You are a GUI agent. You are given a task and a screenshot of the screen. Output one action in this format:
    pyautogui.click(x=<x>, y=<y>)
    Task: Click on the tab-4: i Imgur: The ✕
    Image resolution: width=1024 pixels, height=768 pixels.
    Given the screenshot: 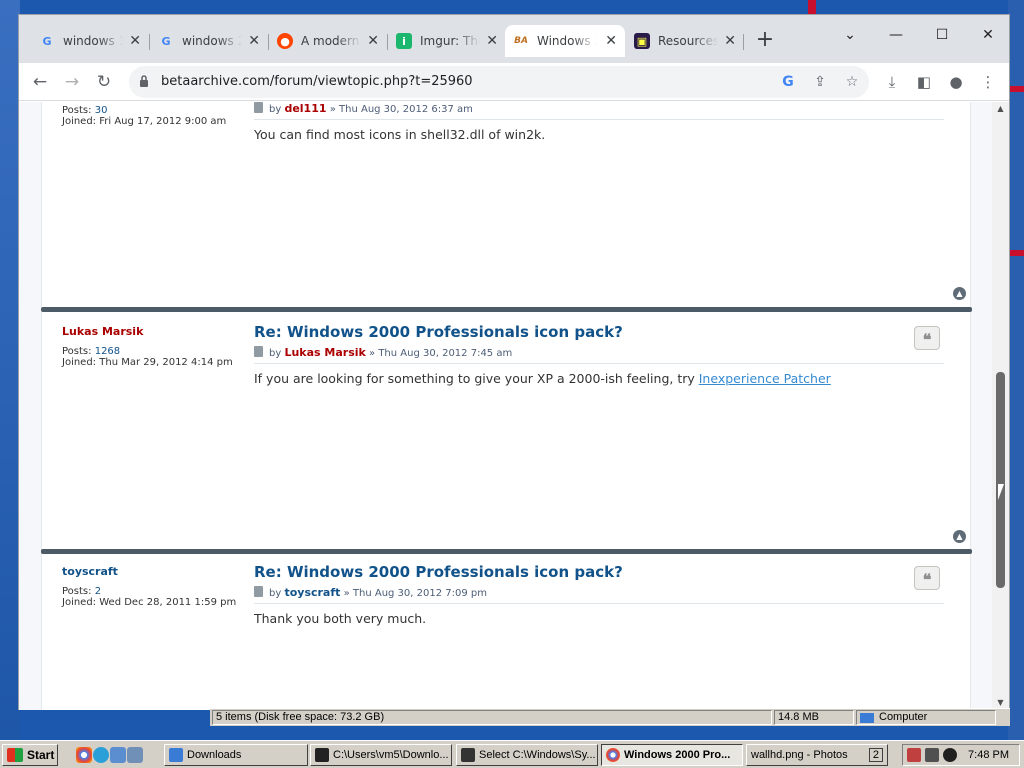 What is the action you would take?
    pyautogui.click(x=447, y=41)
    